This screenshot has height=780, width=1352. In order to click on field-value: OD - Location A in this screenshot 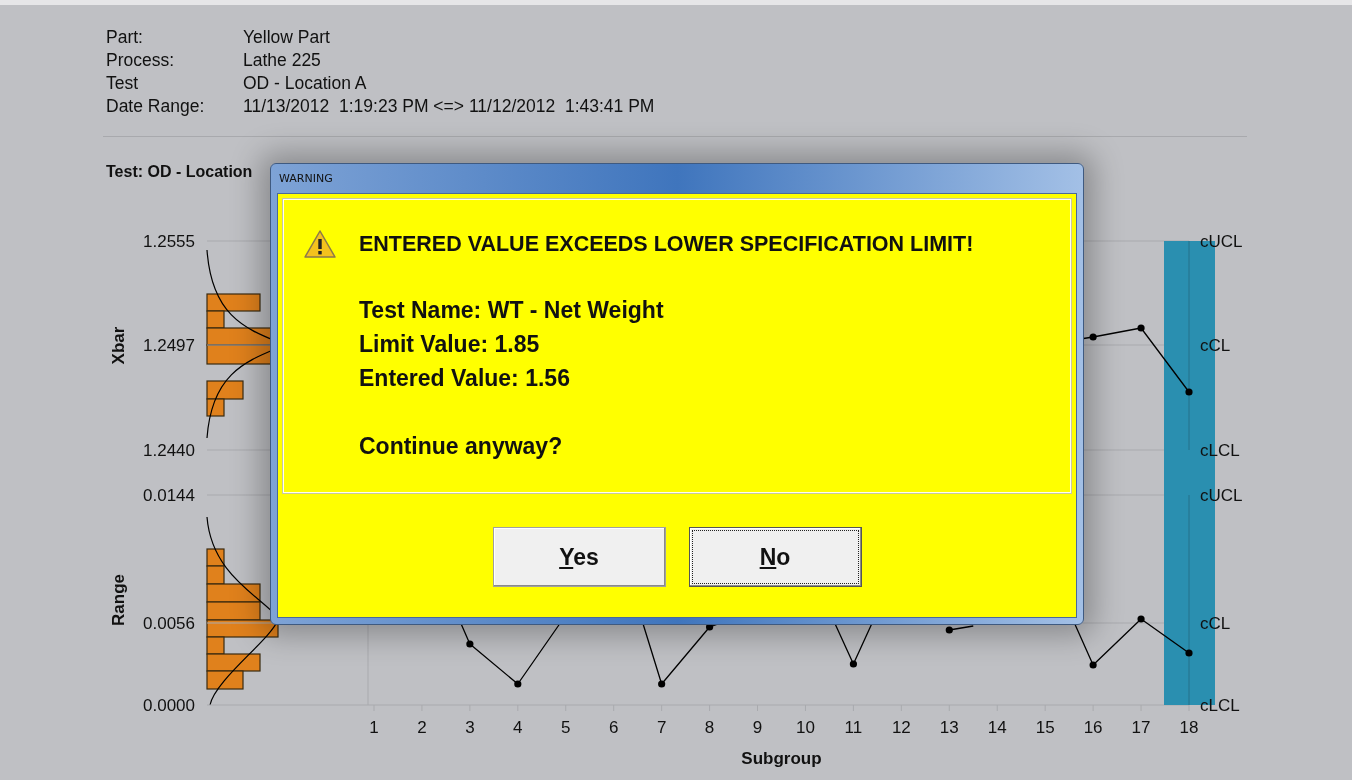, I will do `click(305, 83)`.